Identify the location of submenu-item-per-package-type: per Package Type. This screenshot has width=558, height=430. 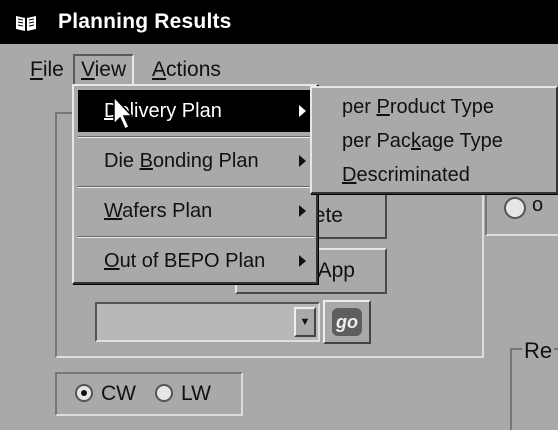
(436, 141).